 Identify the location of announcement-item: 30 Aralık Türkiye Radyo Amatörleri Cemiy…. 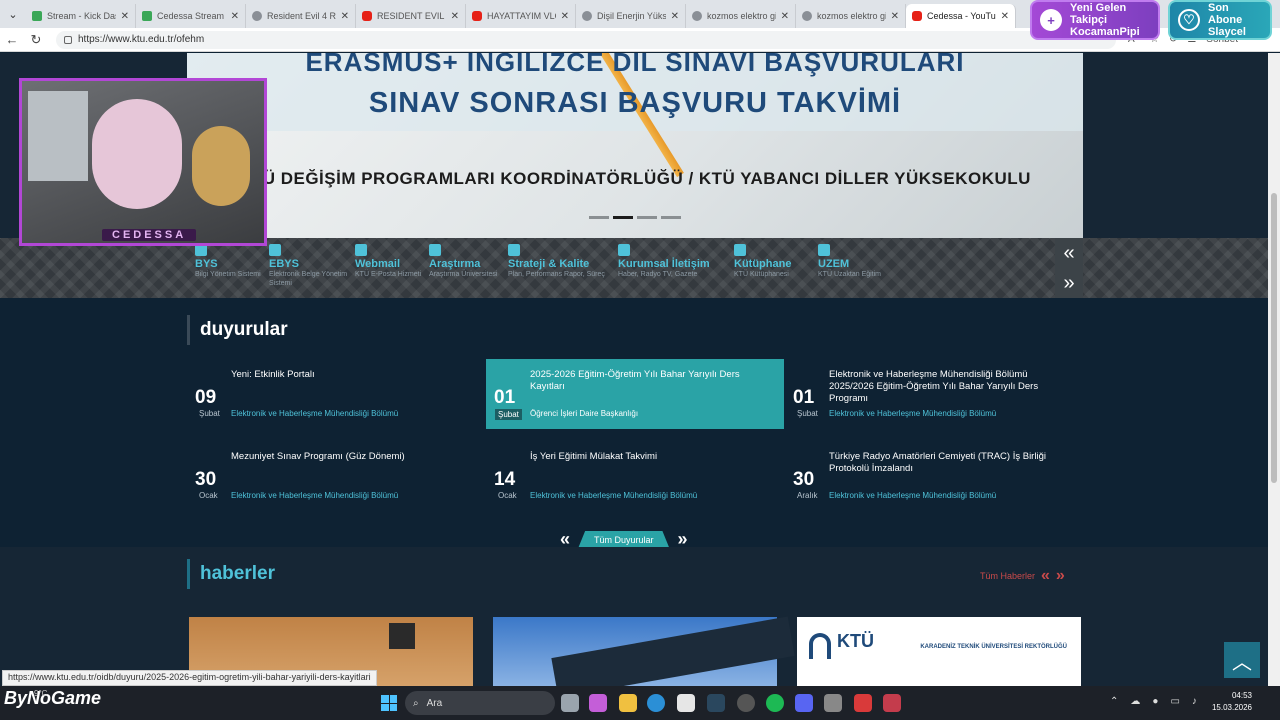
(934, 476).